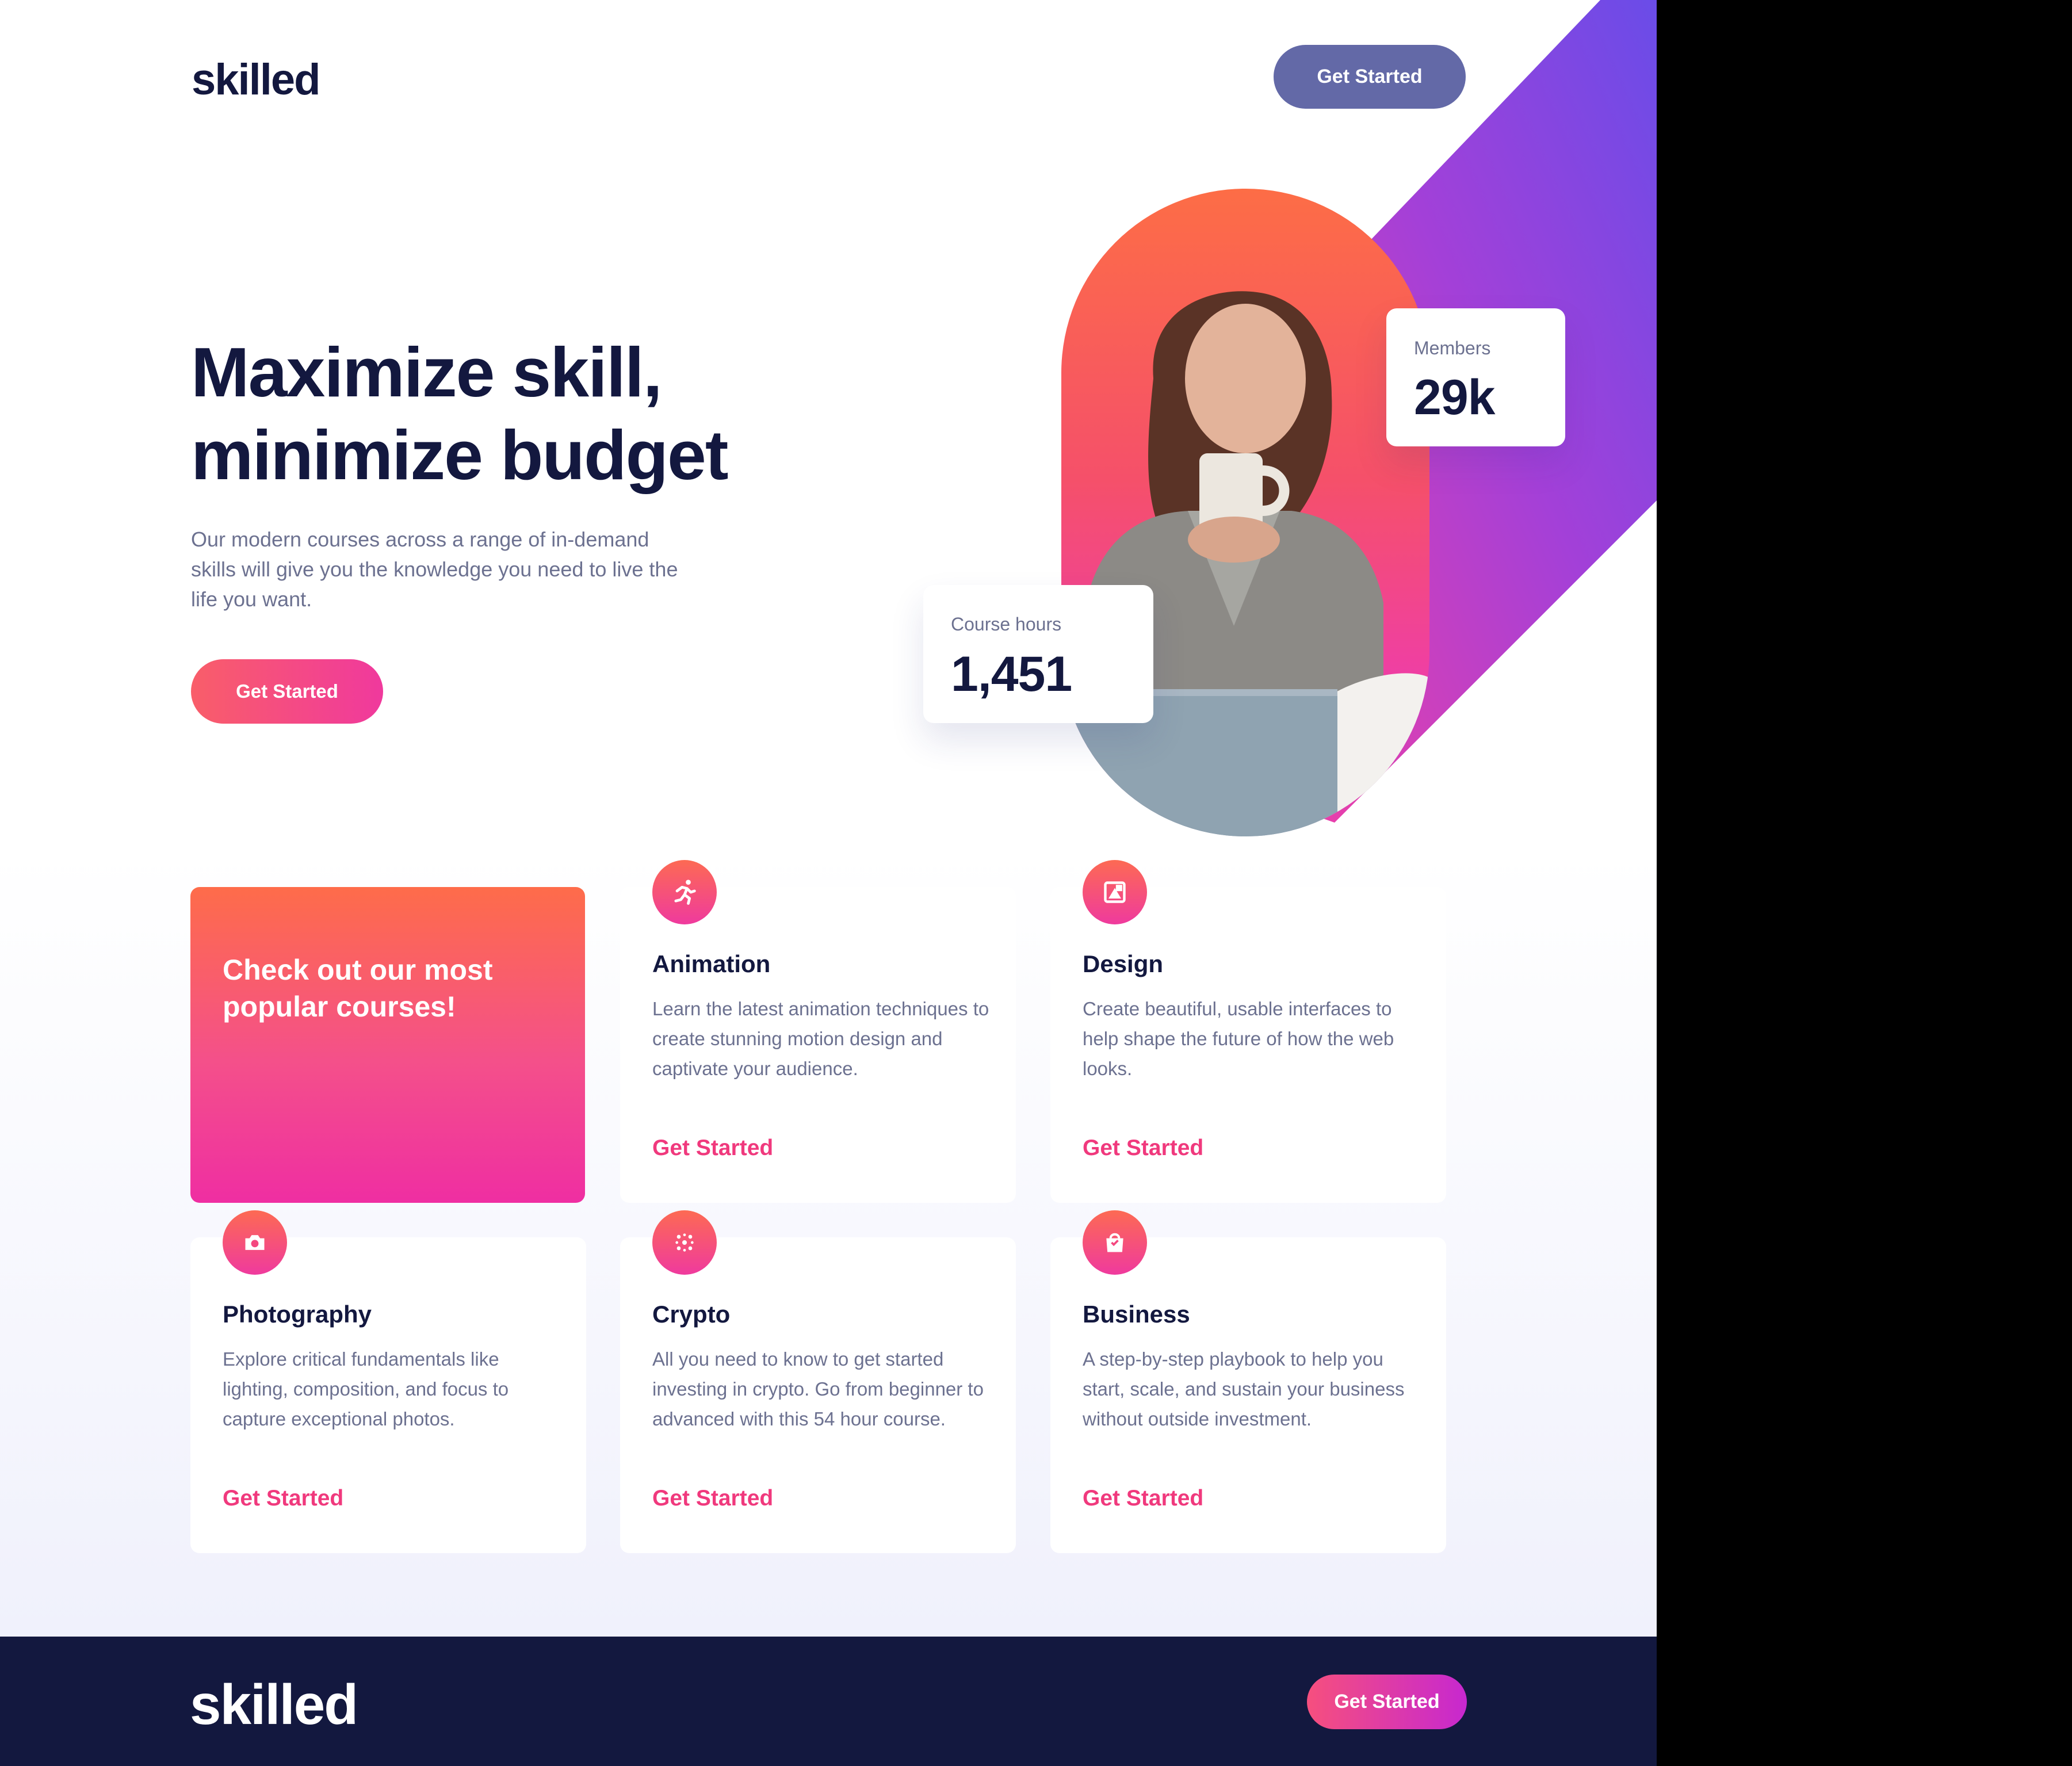  I want to click on members-stat-label: Members, so click(1453, 348).